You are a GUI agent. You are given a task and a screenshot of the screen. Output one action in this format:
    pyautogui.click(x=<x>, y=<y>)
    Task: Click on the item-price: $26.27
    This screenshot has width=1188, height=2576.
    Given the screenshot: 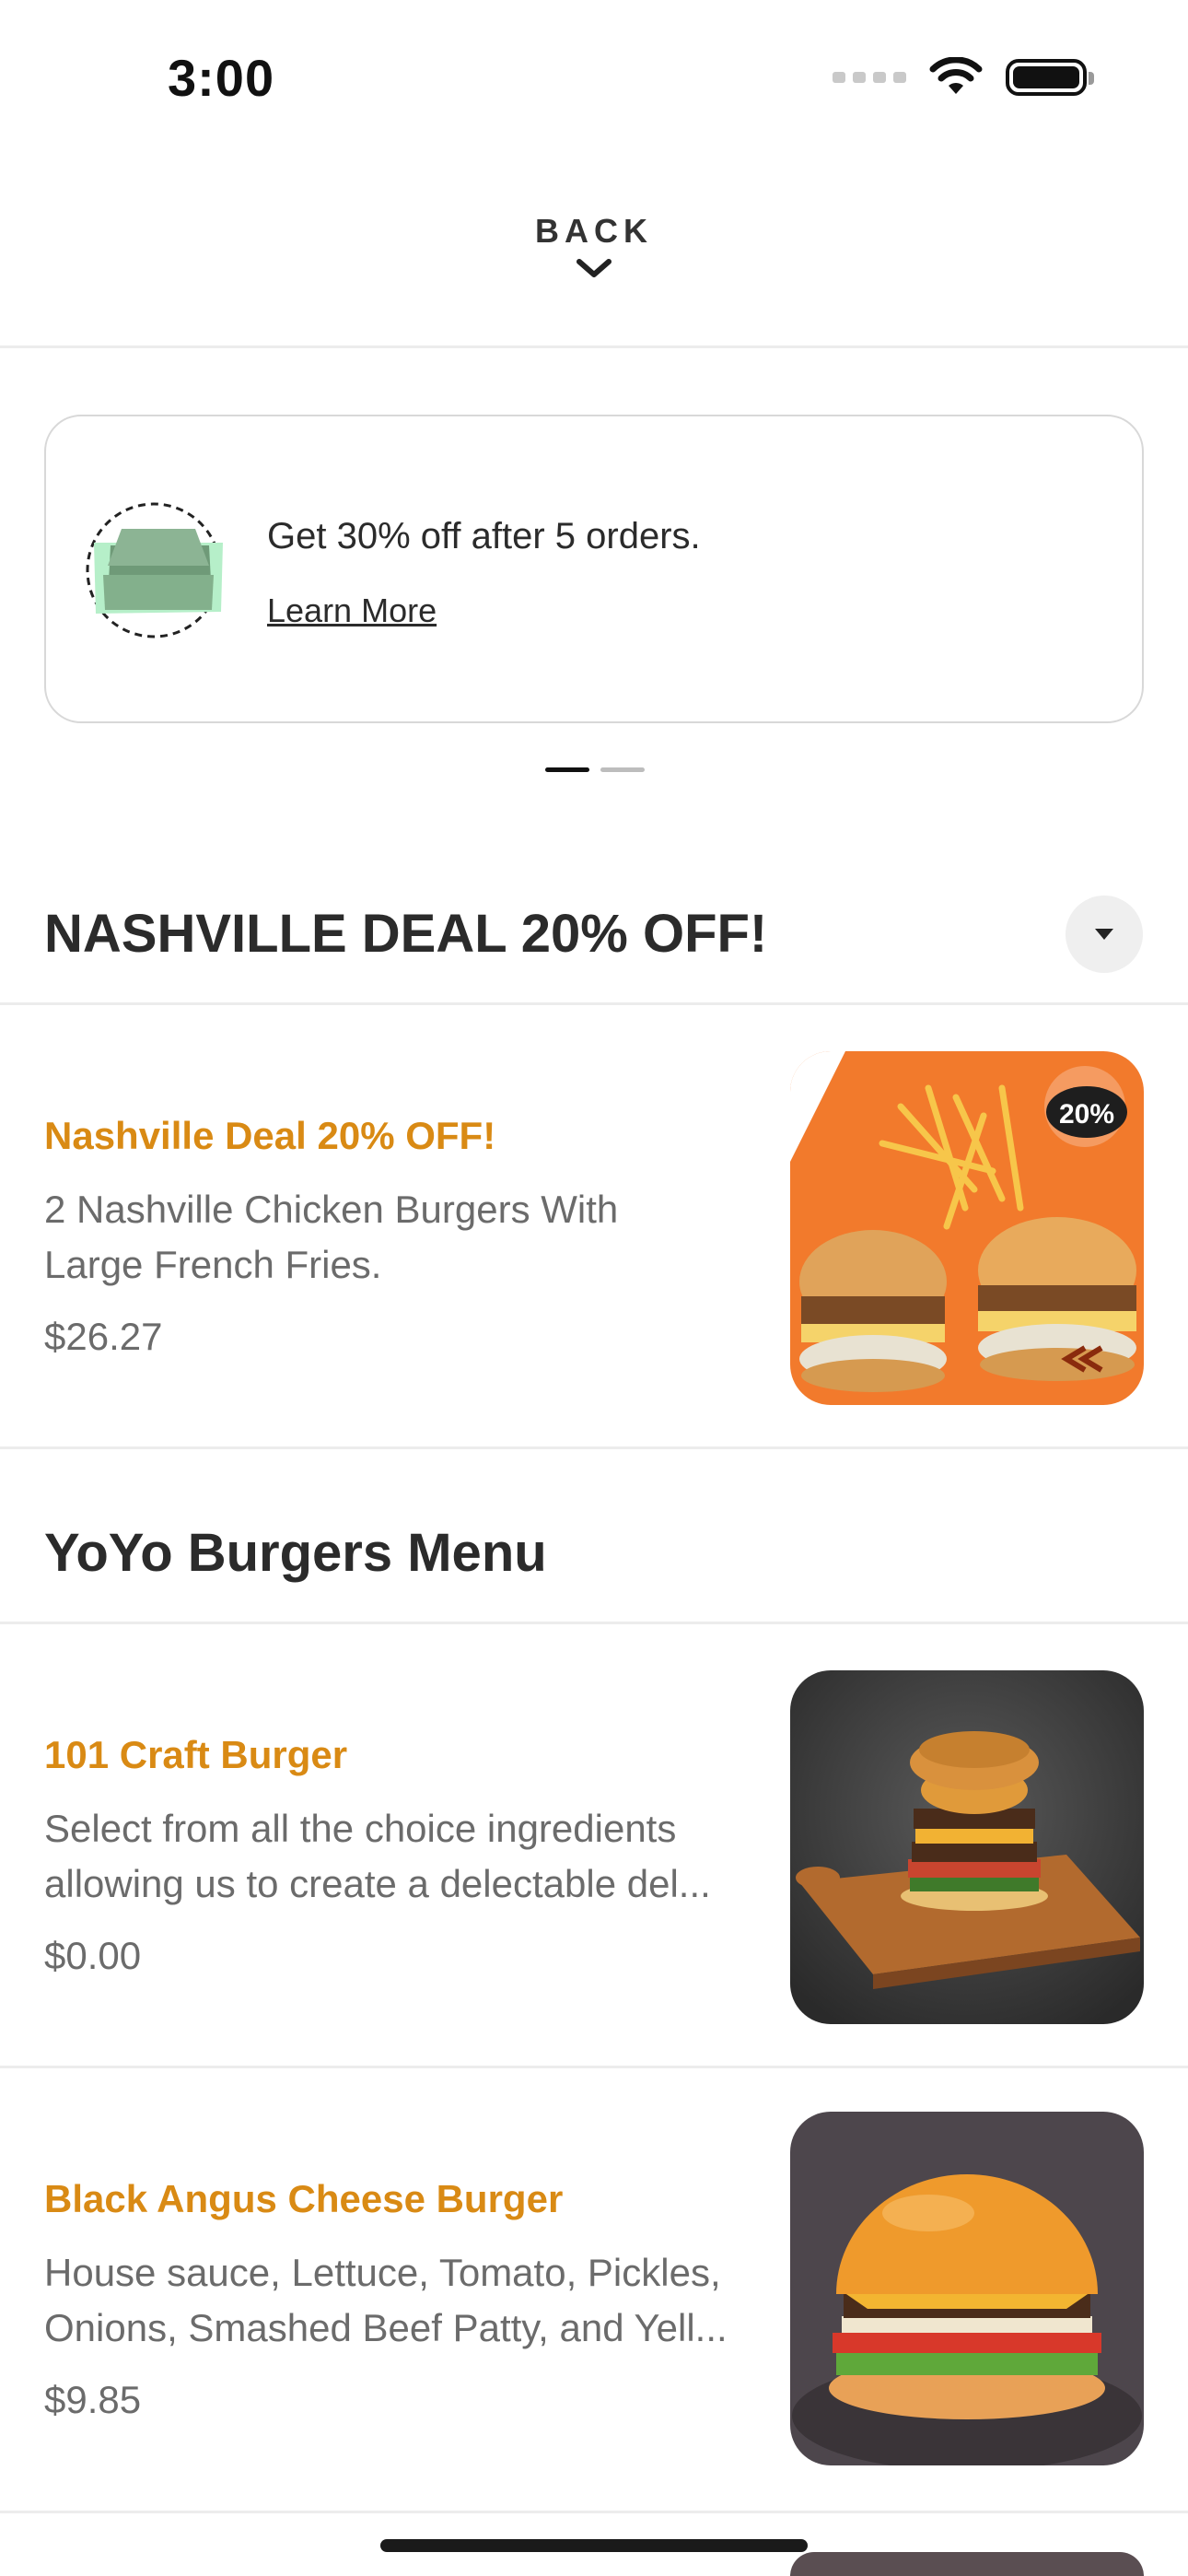 What is the action you would take?
    pyautogui.click(x=103, y=1336)
    